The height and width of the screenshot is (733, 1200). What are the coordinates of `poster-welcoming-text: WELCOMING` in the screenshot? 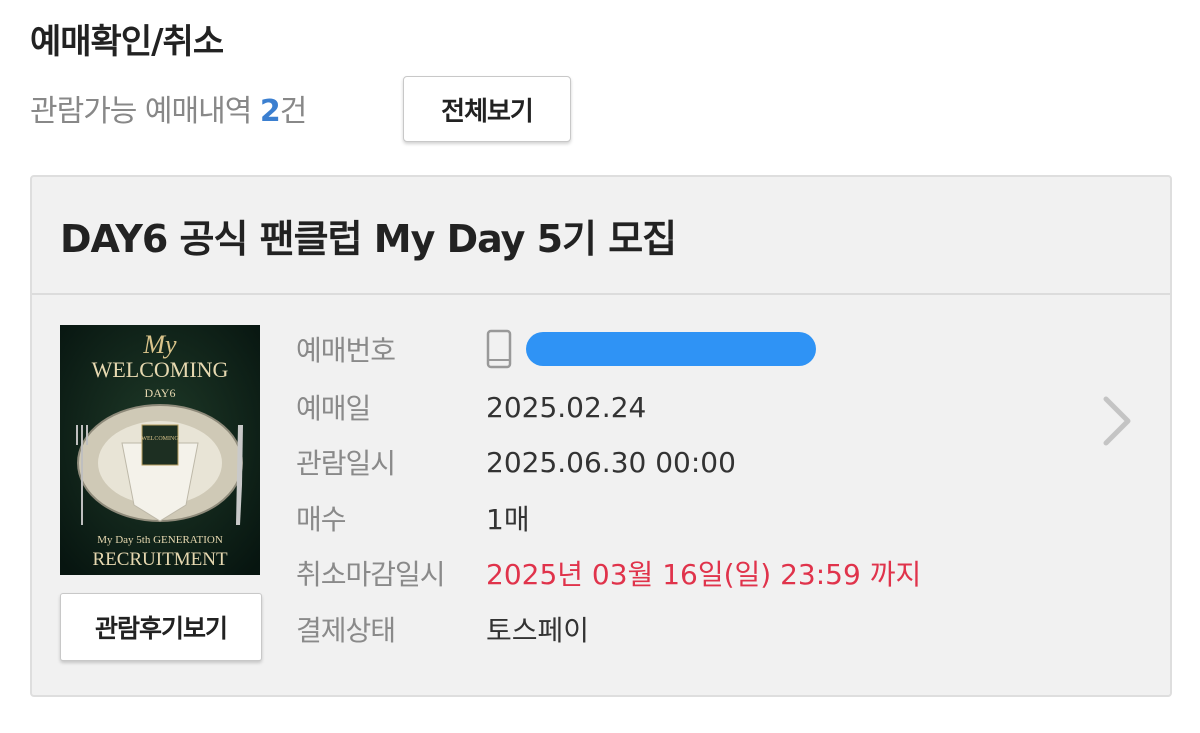 It's located at (160, 369).